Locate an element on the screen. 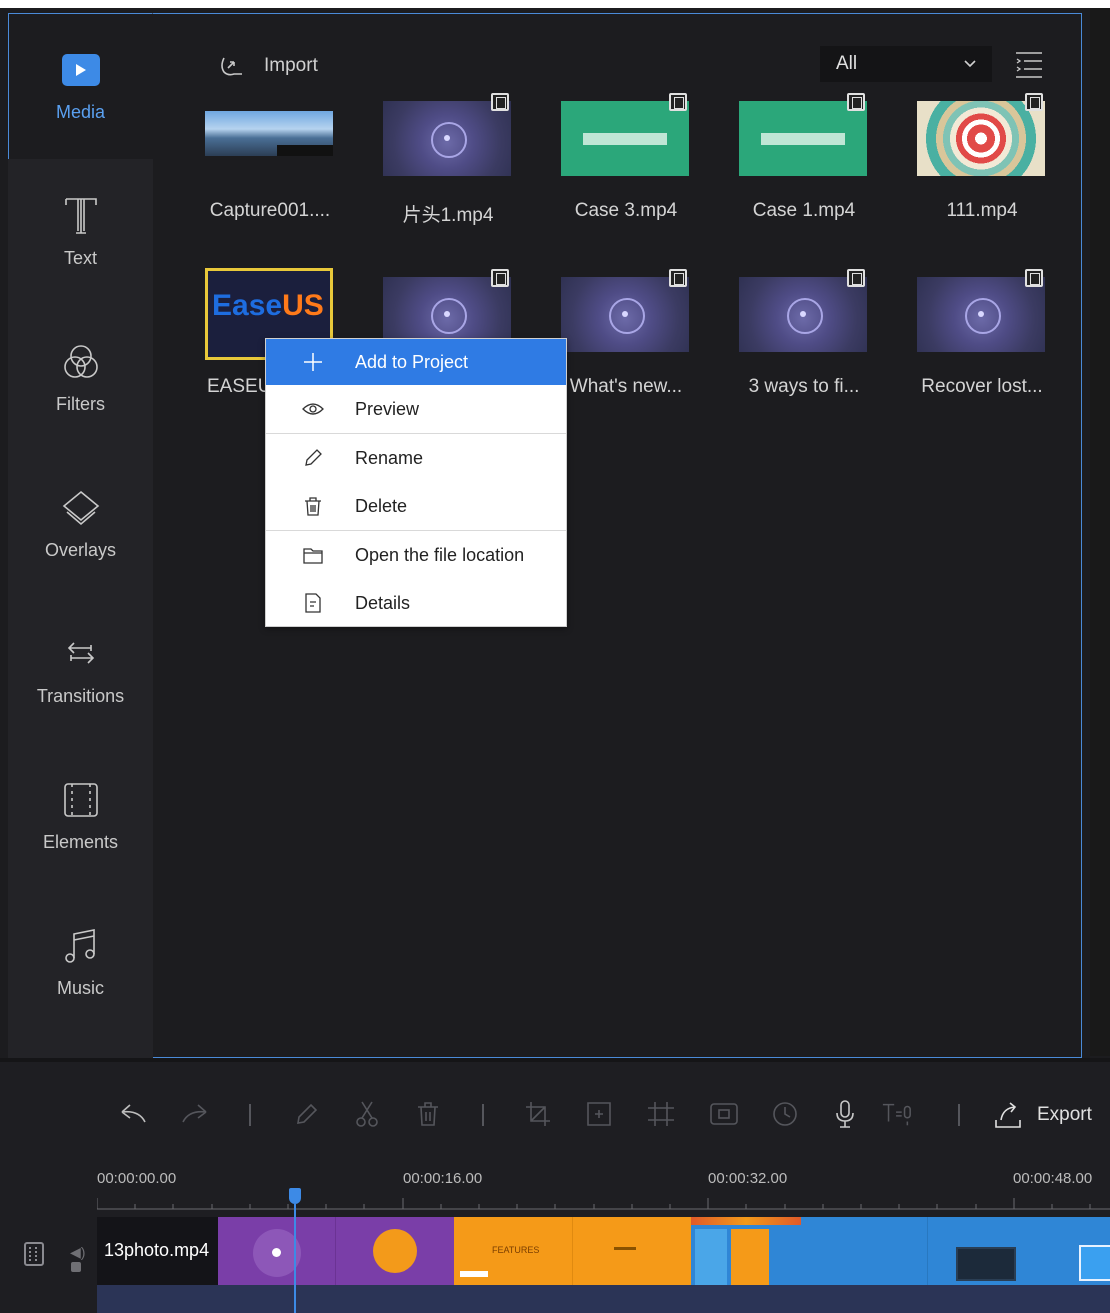 The height and width of the screenshot is (1313, 1110). cut-button is located at coordinates (367, 1114).